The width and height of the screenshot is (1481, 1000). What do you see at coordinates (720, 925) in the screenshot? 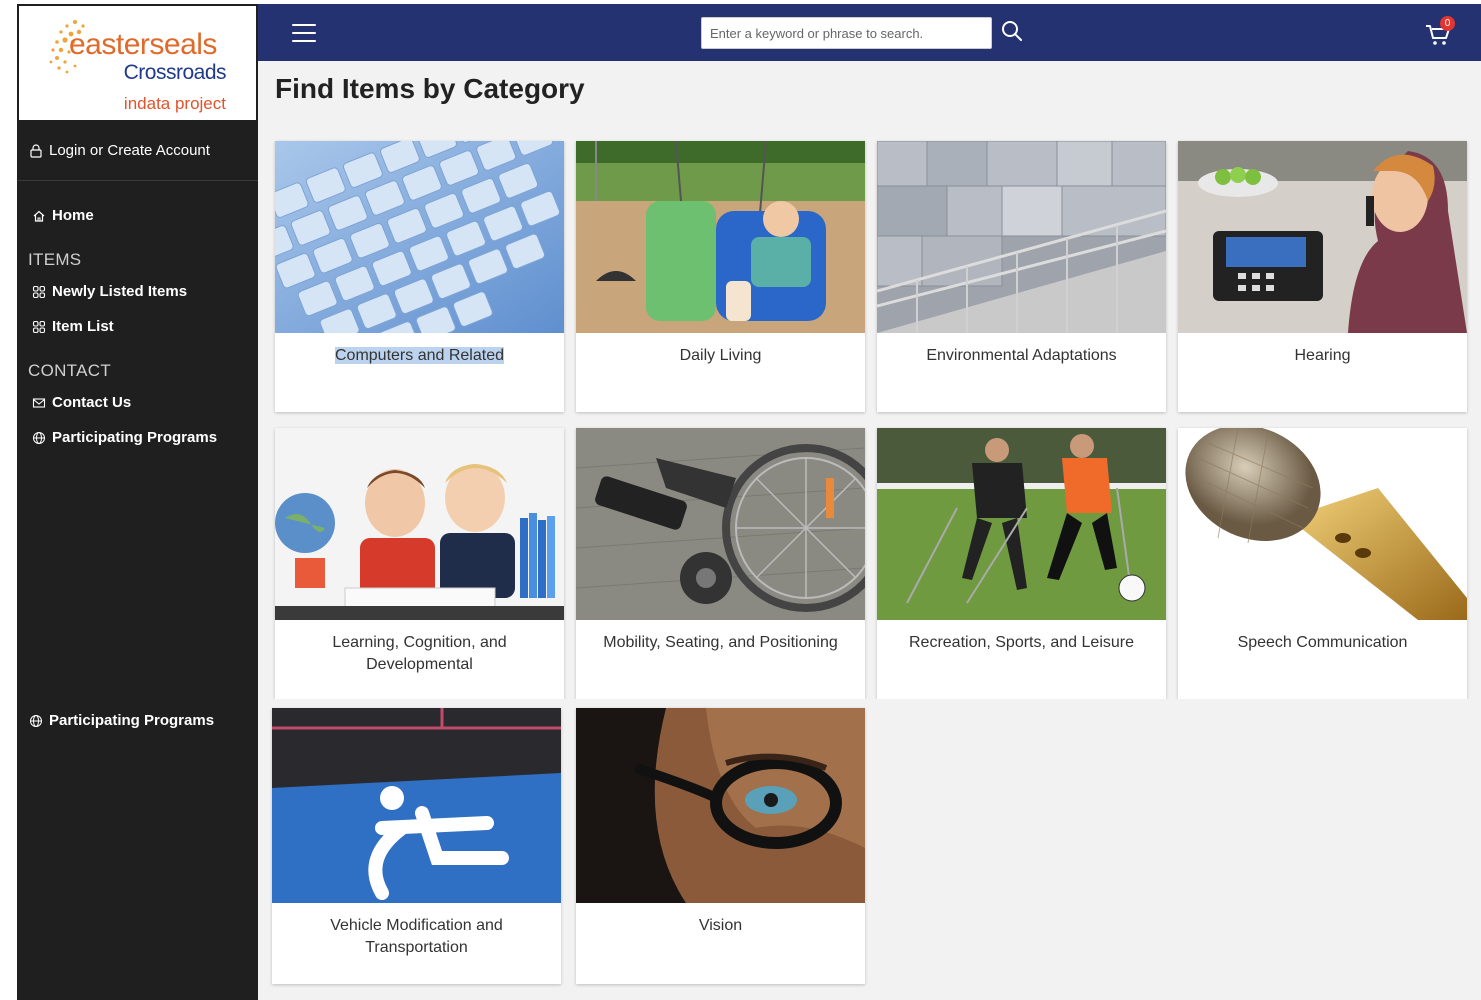
I see `category-label: Vision` at bounding box center [720, 925].